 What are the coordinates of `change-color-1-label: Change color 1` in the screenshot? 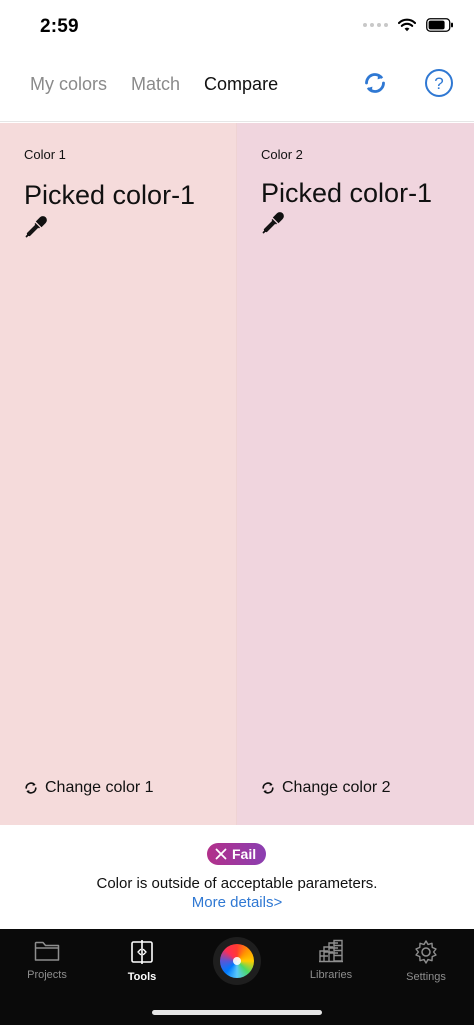 It's located at (99, 787).